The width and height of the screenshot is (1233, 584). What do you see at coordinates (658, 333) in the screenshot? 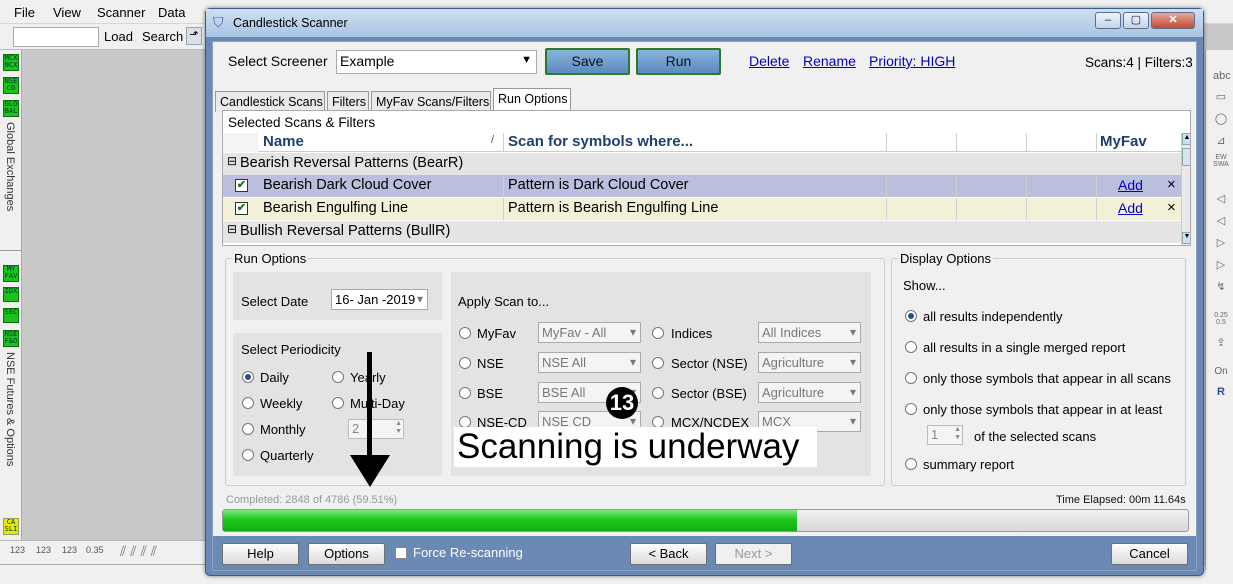
I see `apply-indices-radio` at bounding box center [658, 333].